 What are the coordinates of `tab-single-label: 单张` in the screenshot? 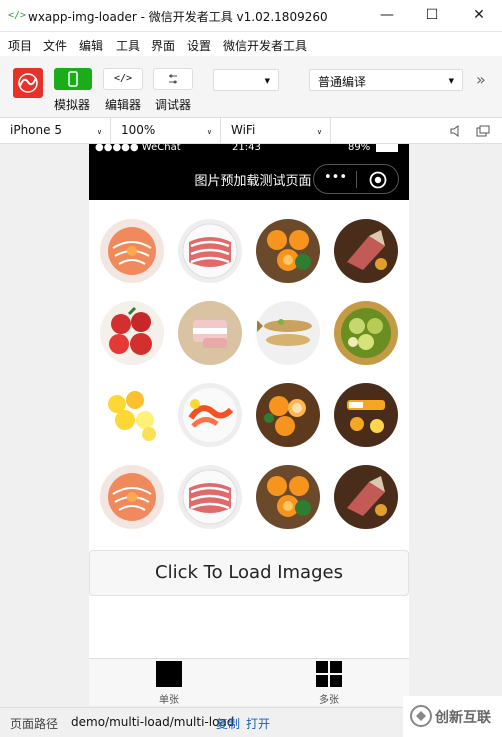 It's located at (169, 700).